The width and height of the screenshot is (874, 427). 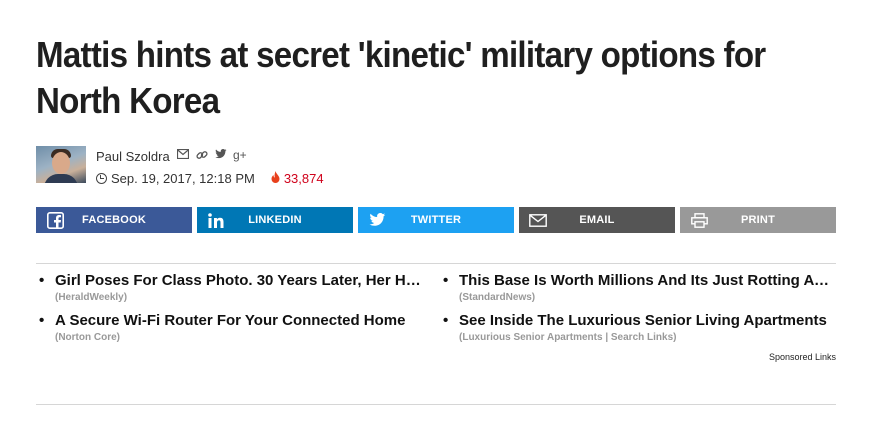 What do you see at coordinates (182, 155) in the screenshot?
I see `email-icon` at bounding box center [182, 155].